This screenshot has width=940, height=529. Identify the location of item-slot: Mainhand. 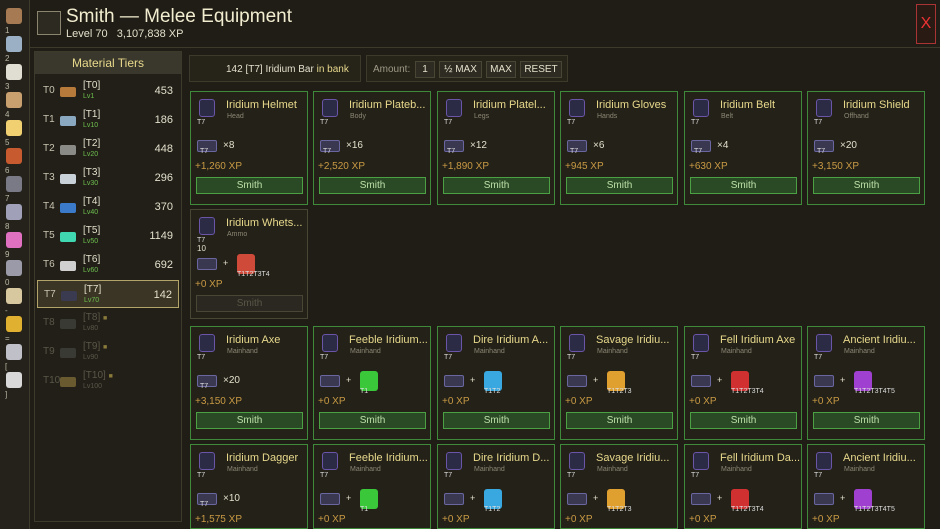
(242, 469).